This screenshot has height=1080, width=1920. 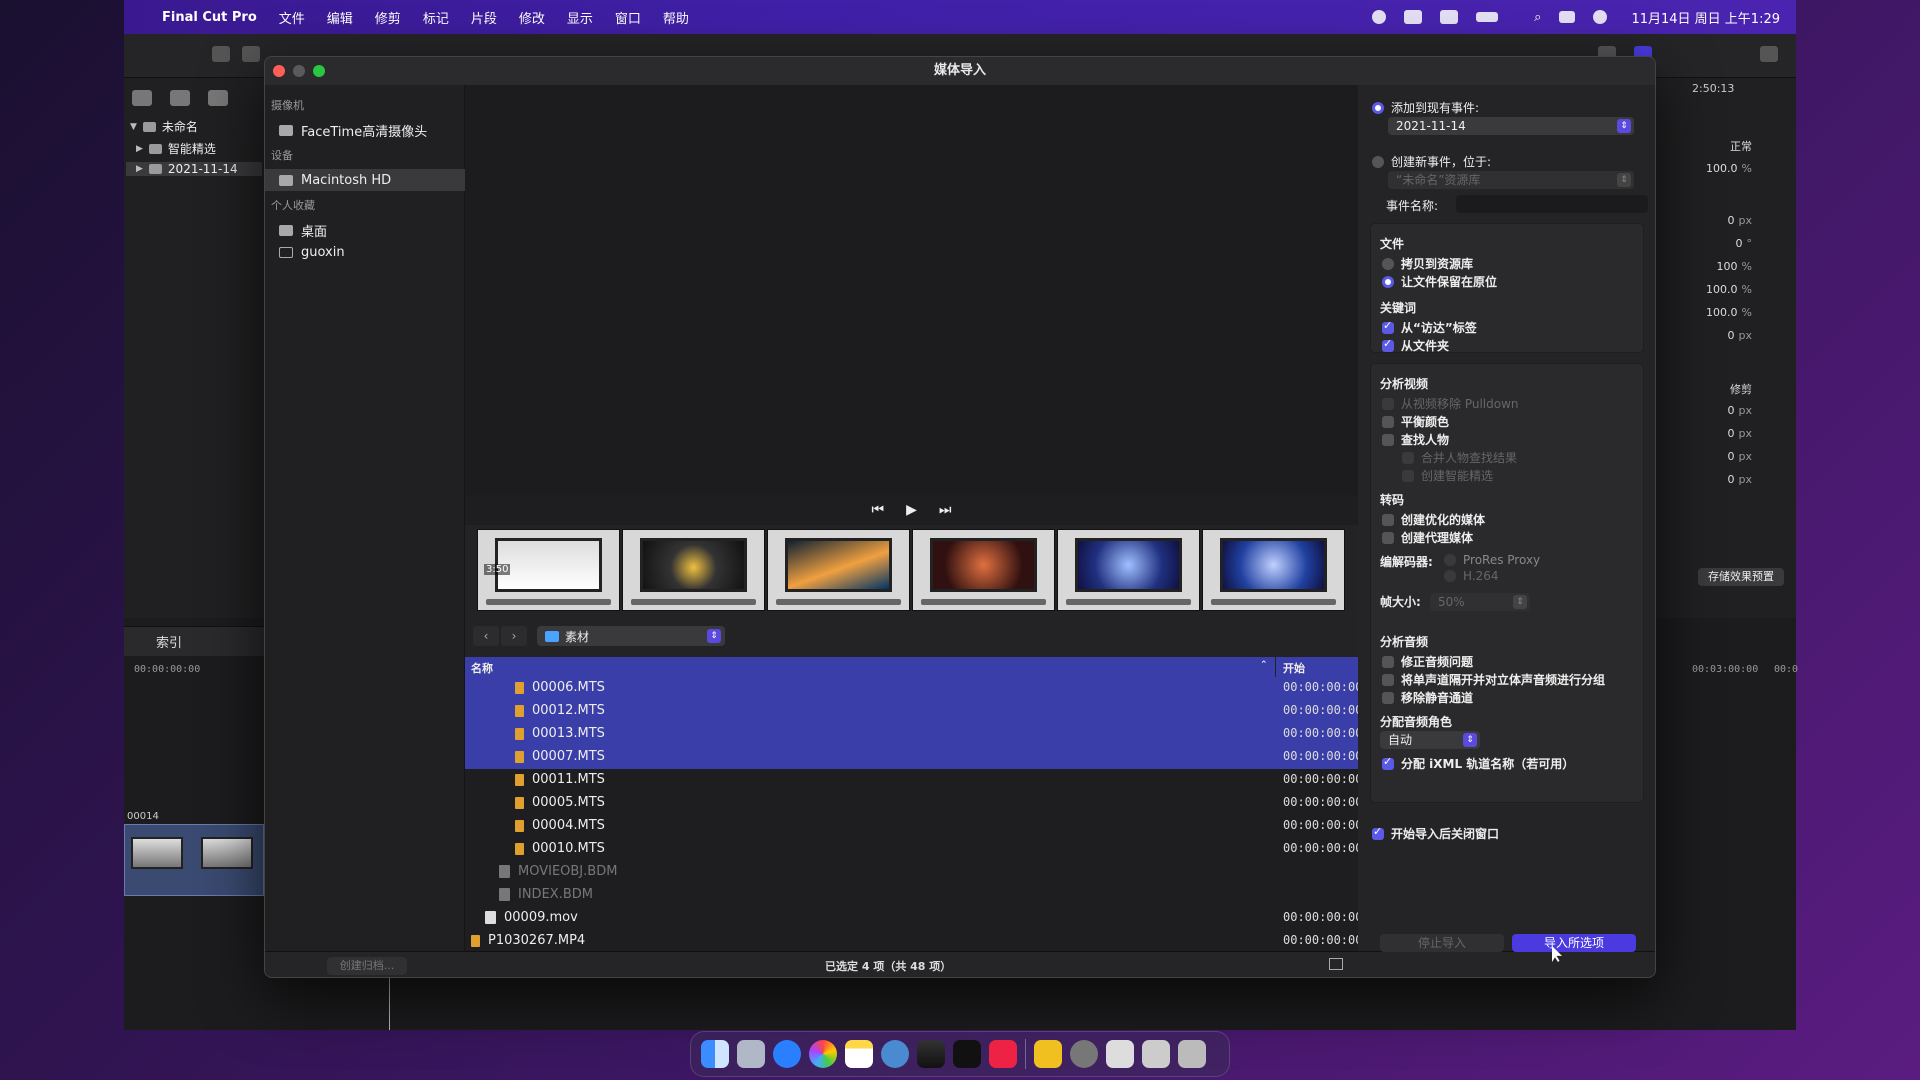 I want to click on trash-icon, so click(x=1192, y=1054).